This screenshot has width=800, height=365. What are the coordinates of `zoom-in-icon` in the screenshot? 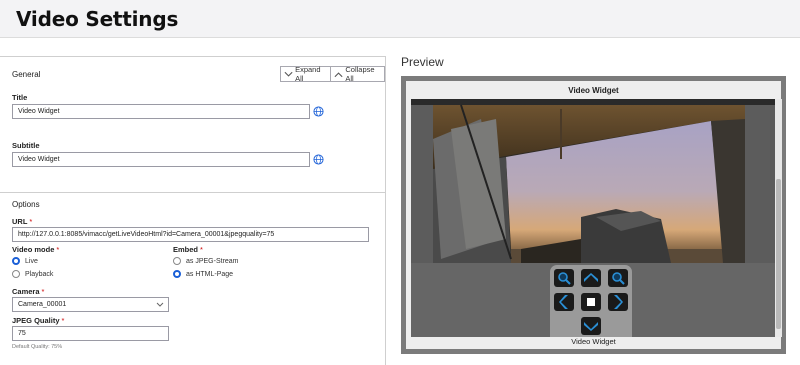 It's located at (564, 278).